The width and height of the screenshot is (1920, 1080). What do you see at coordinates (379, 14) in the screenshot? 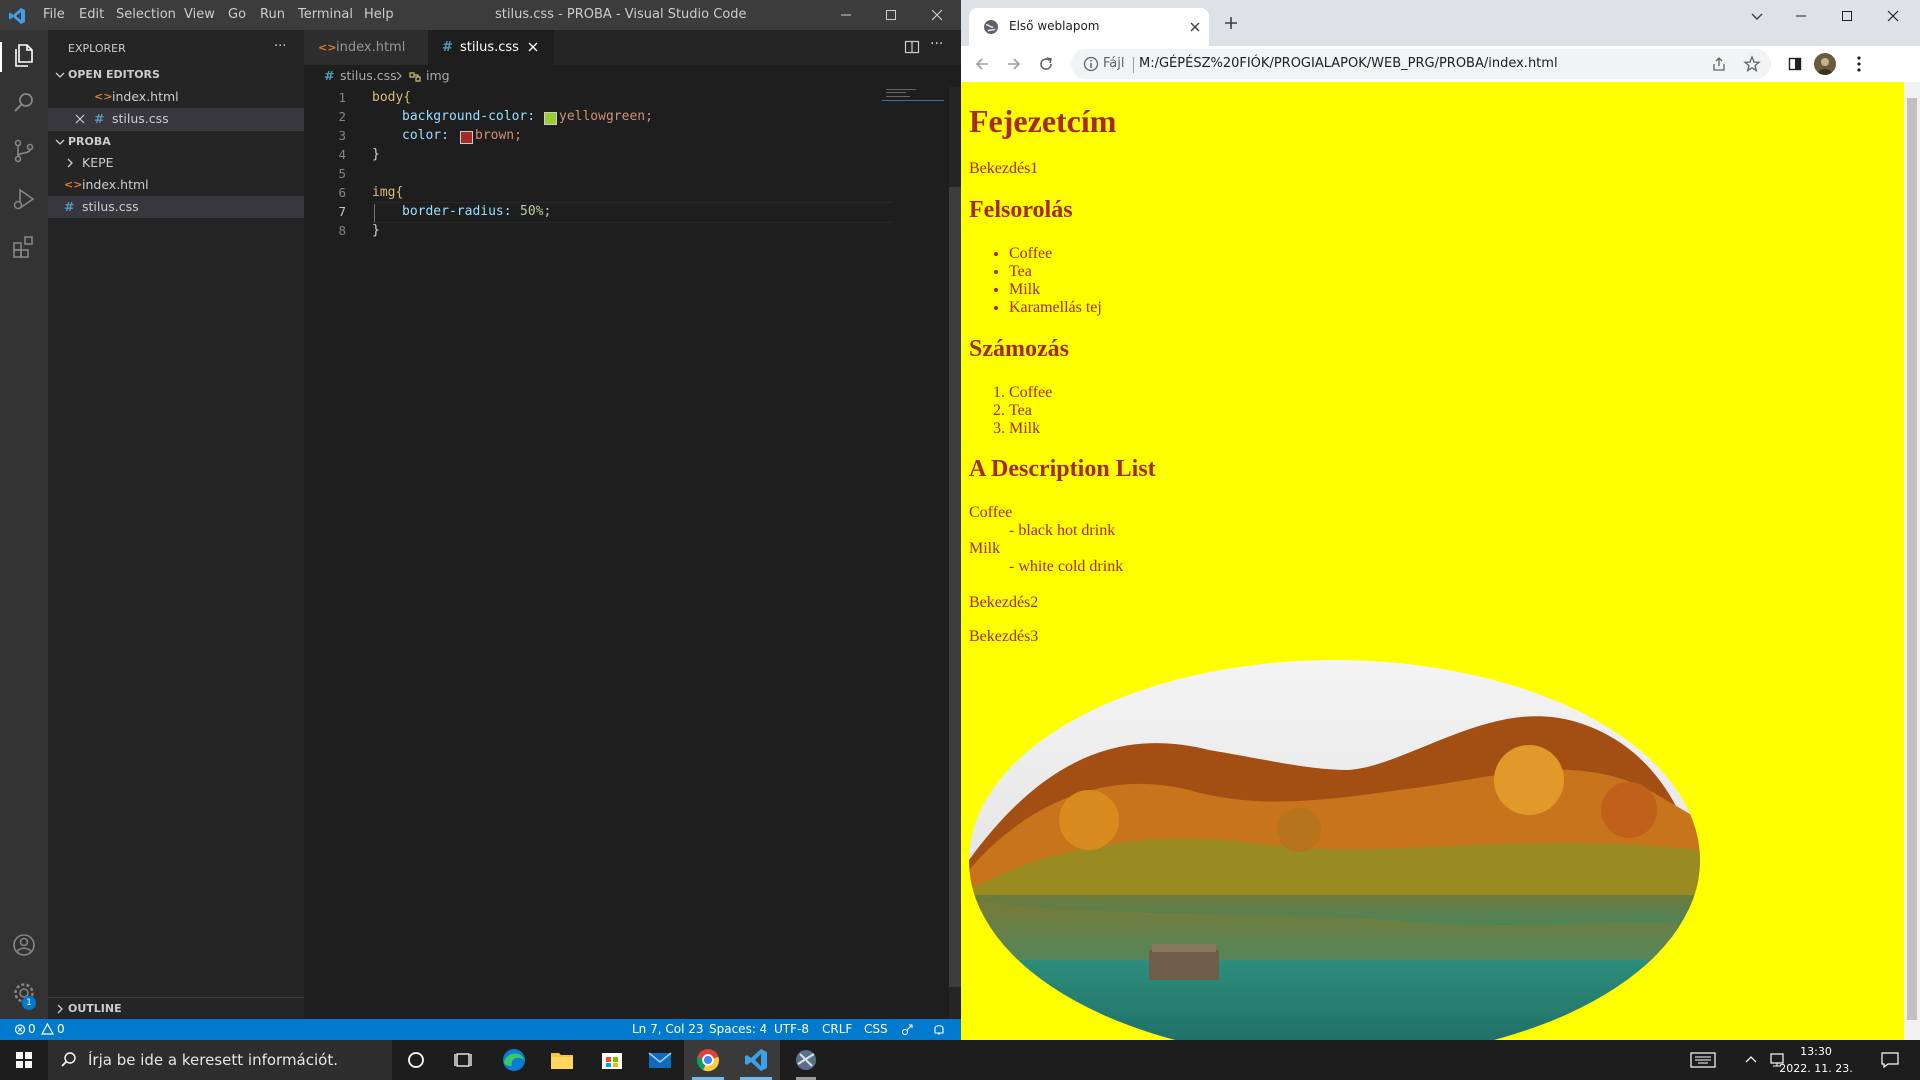
I see `menu-help: Help` at bounding box center [379, 14].